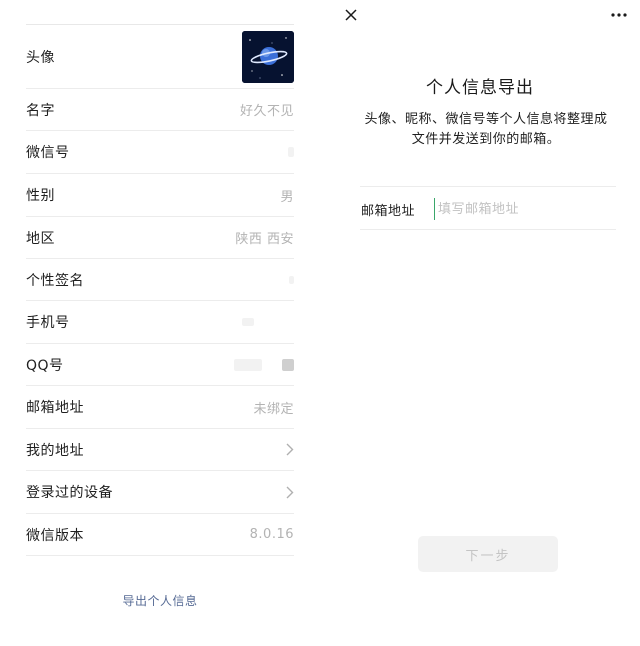  What do you see at coordinates (160, 535) in the screenshot?
I see `profile-row-version: 微信版本 8.0.16` at bounding box center [160, 535].